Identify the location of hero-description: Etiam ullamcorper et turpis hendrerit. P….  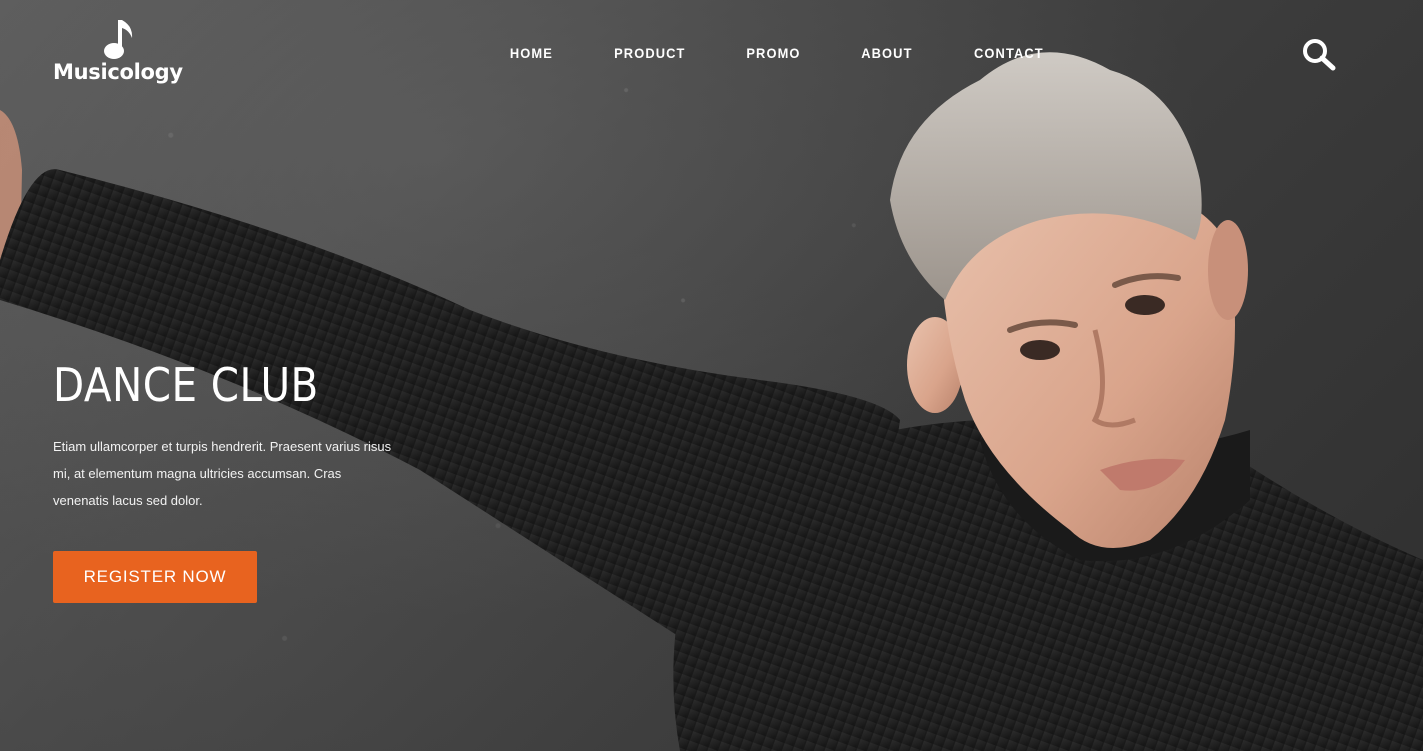
(222, 473).